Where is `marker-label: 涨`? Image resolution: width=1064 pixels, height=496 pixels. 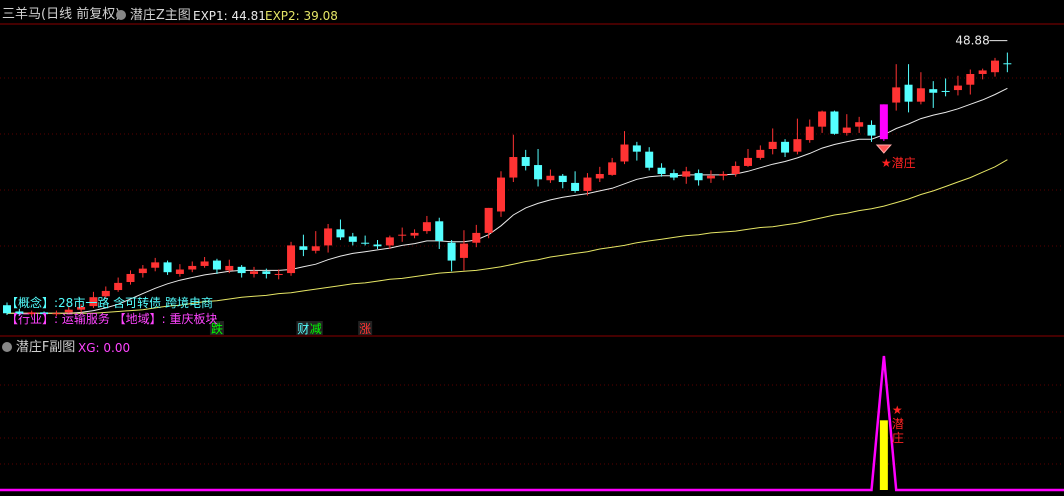
marker-label: 涨 is located at coordinates (365, 328).